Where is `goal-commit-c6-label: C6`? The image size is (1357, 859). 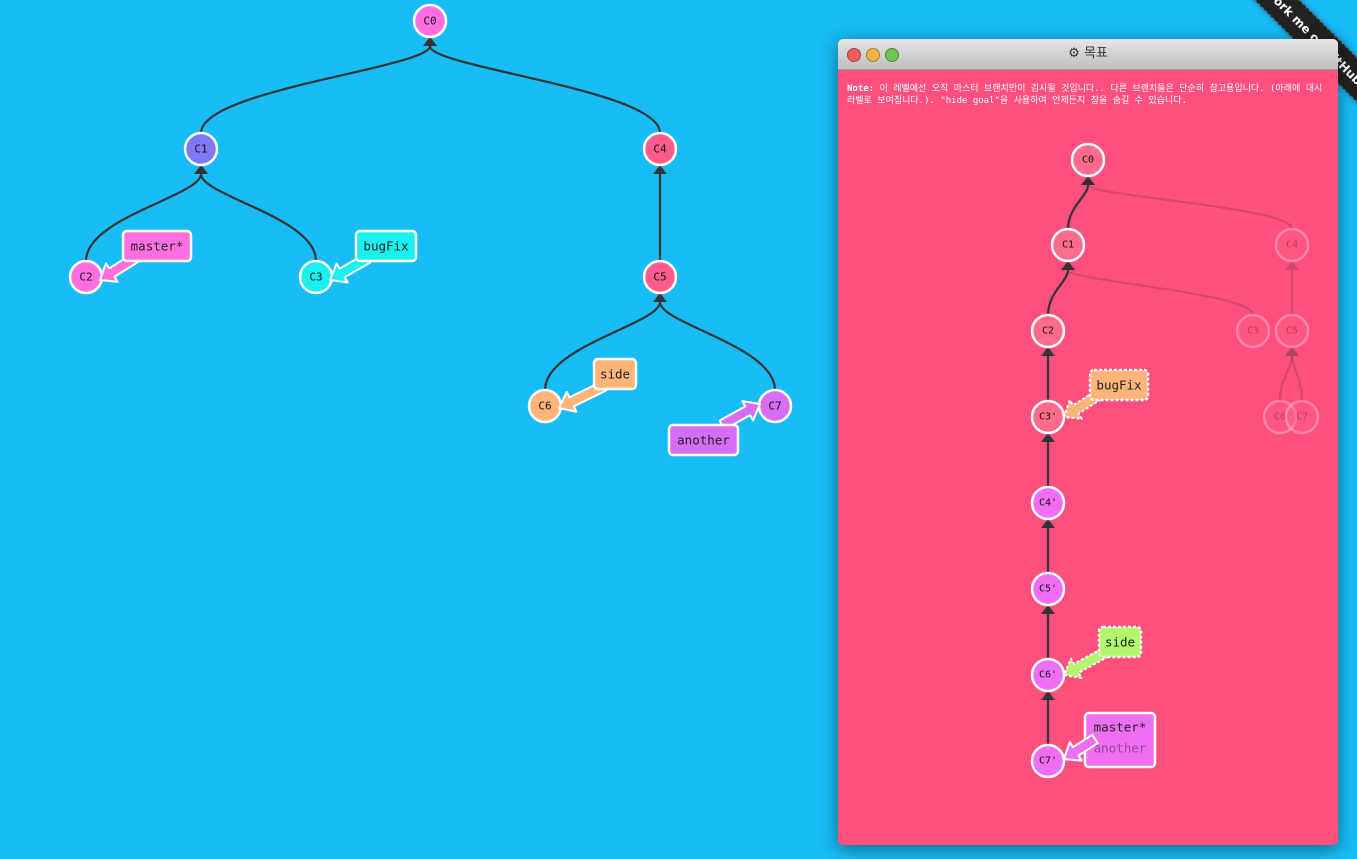 goal-commit-c6-label: C6 is located at coordinates (1280, 417).